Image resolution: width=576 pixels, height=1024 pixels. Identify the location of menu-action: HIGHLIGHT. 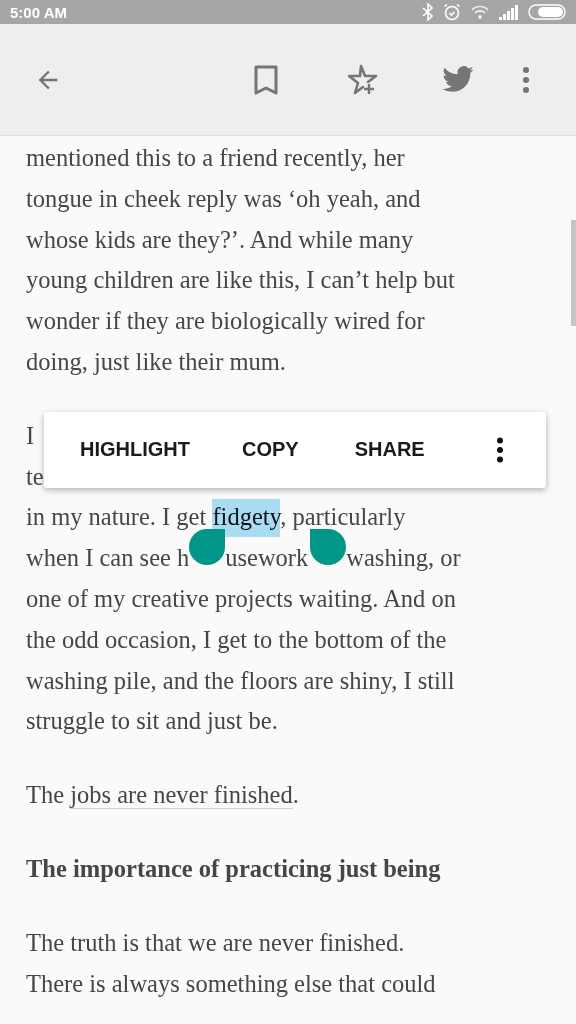
(135, 450).